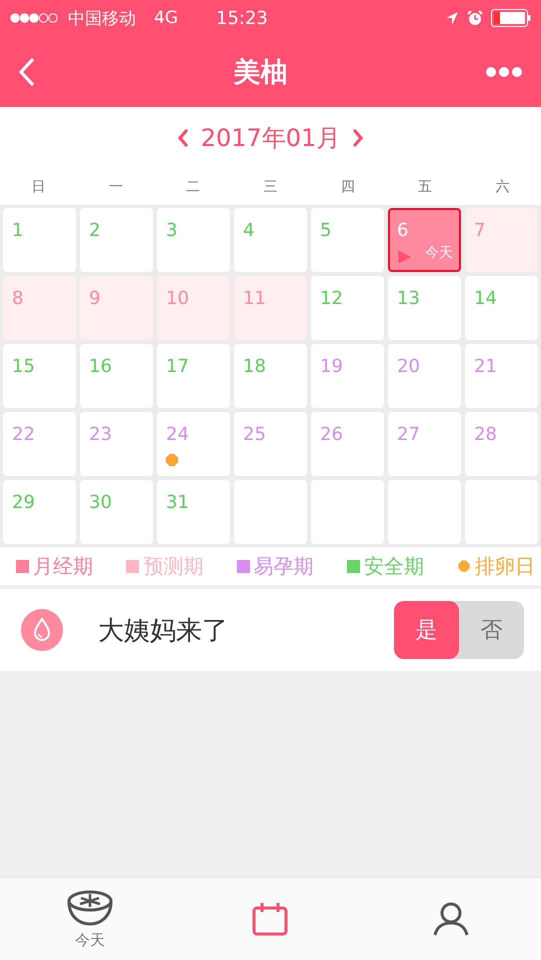 This screenshot has width=541, height=960. What do you see at coordinates (347, 376) in the screenshot?
I see `day-cell: 19` at bounding box center [347, 376].